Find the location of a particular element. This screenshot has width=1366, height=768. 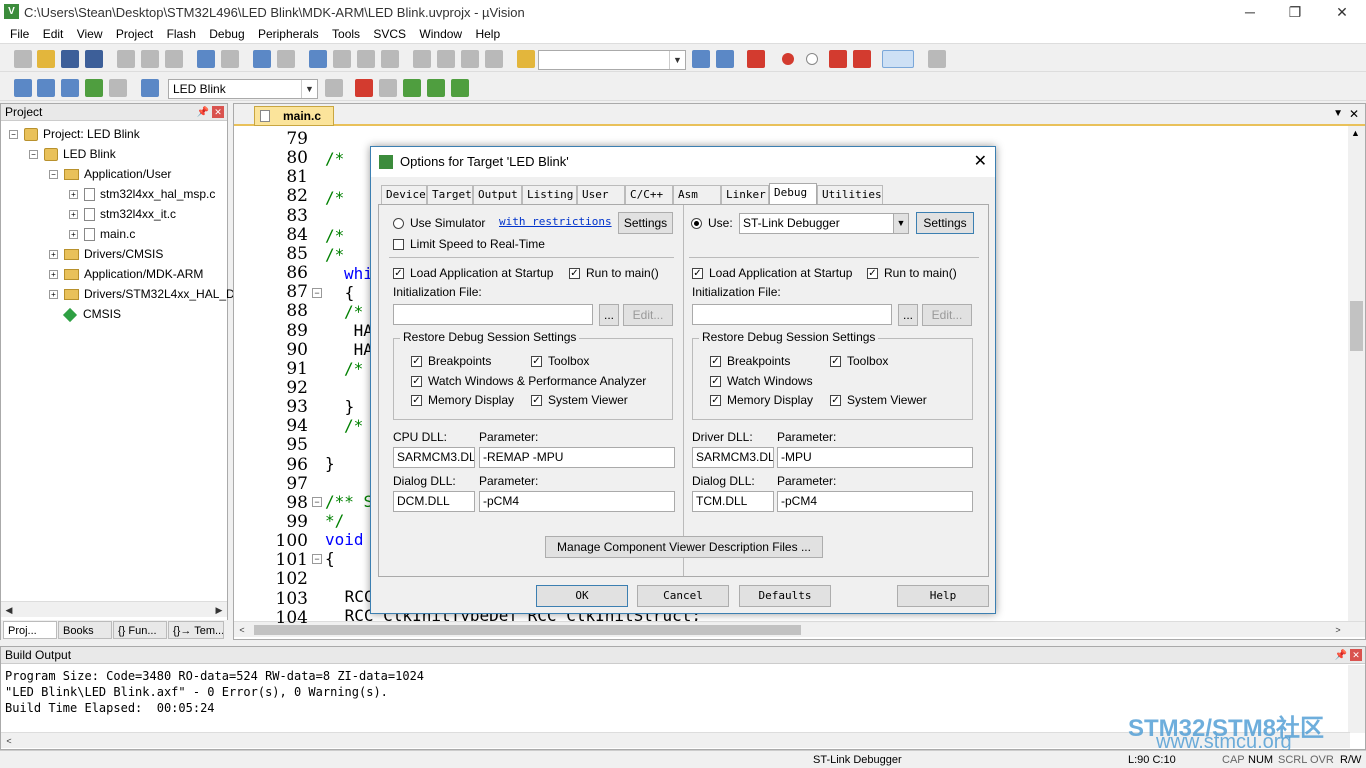

comment-icon is located at coordinates (470, 59).